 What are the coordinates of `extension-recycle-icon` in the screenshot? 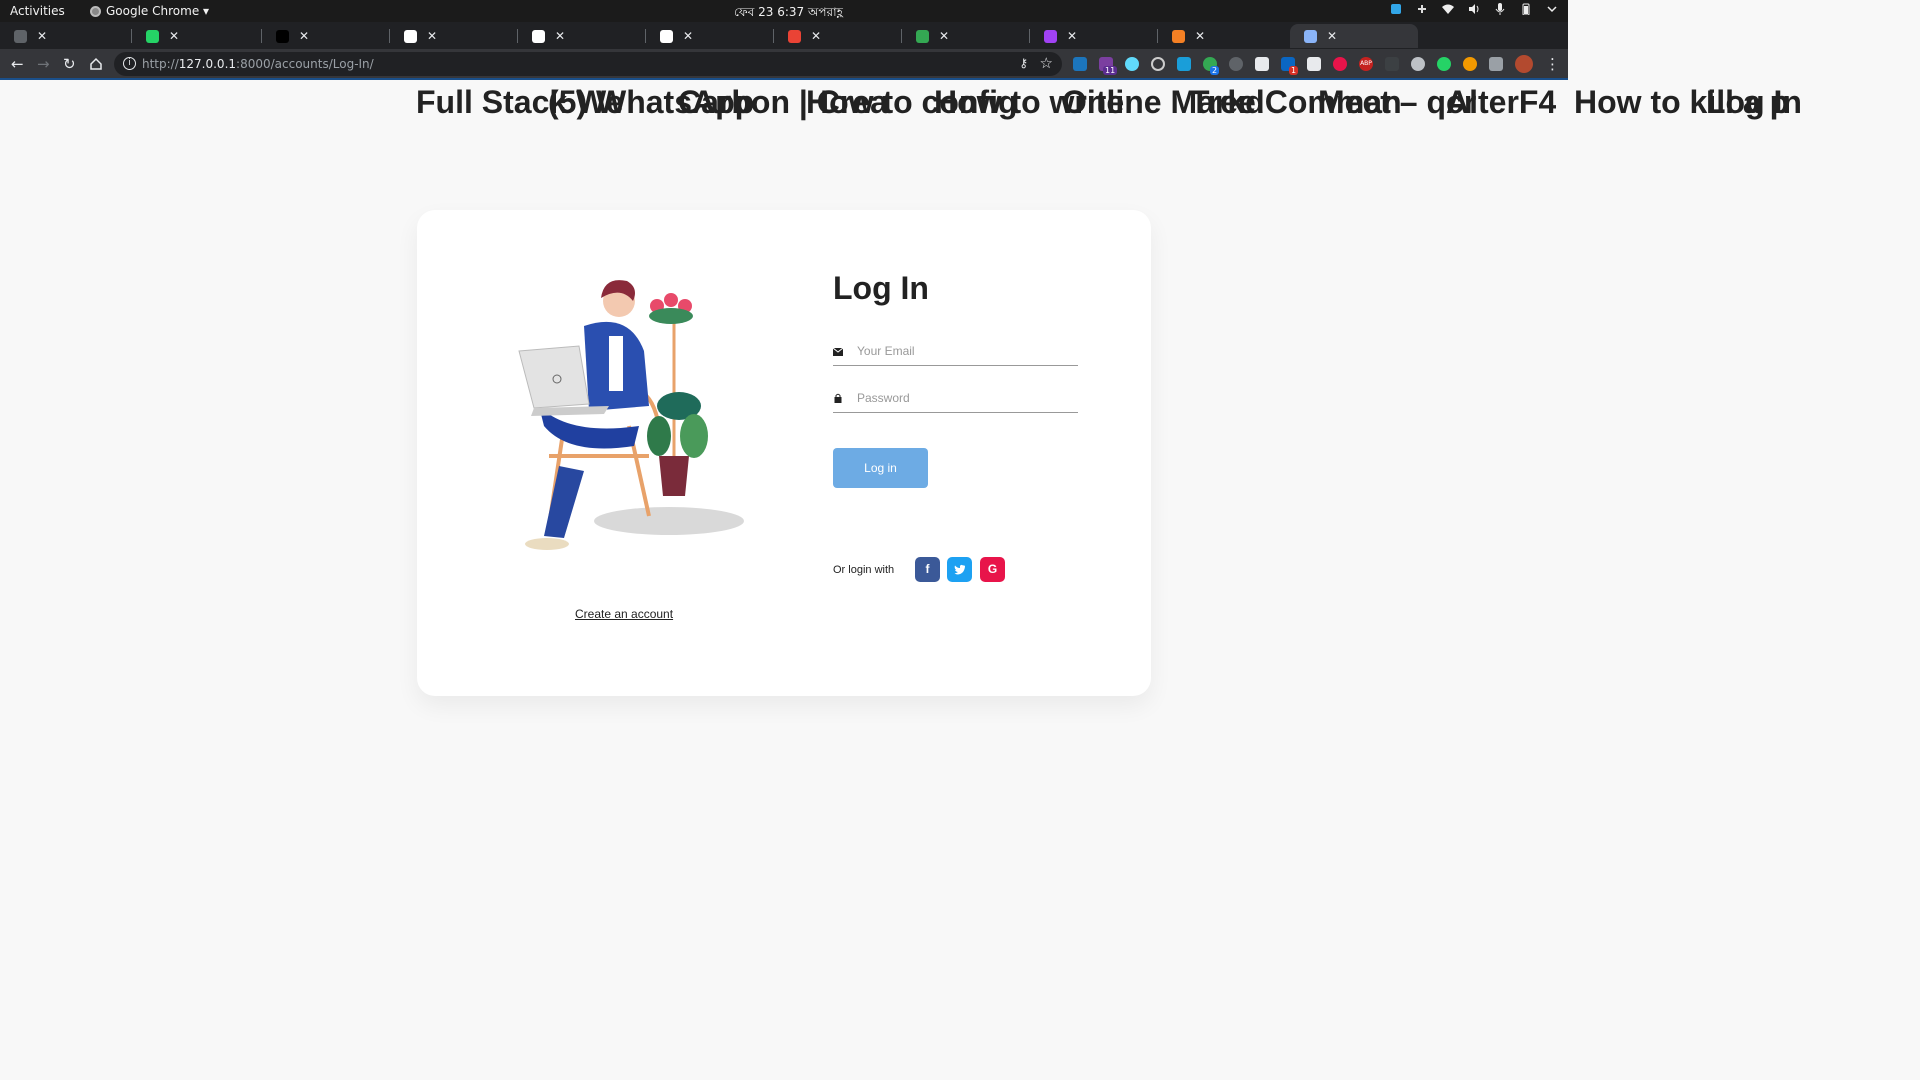 It's located at (1236, 64).